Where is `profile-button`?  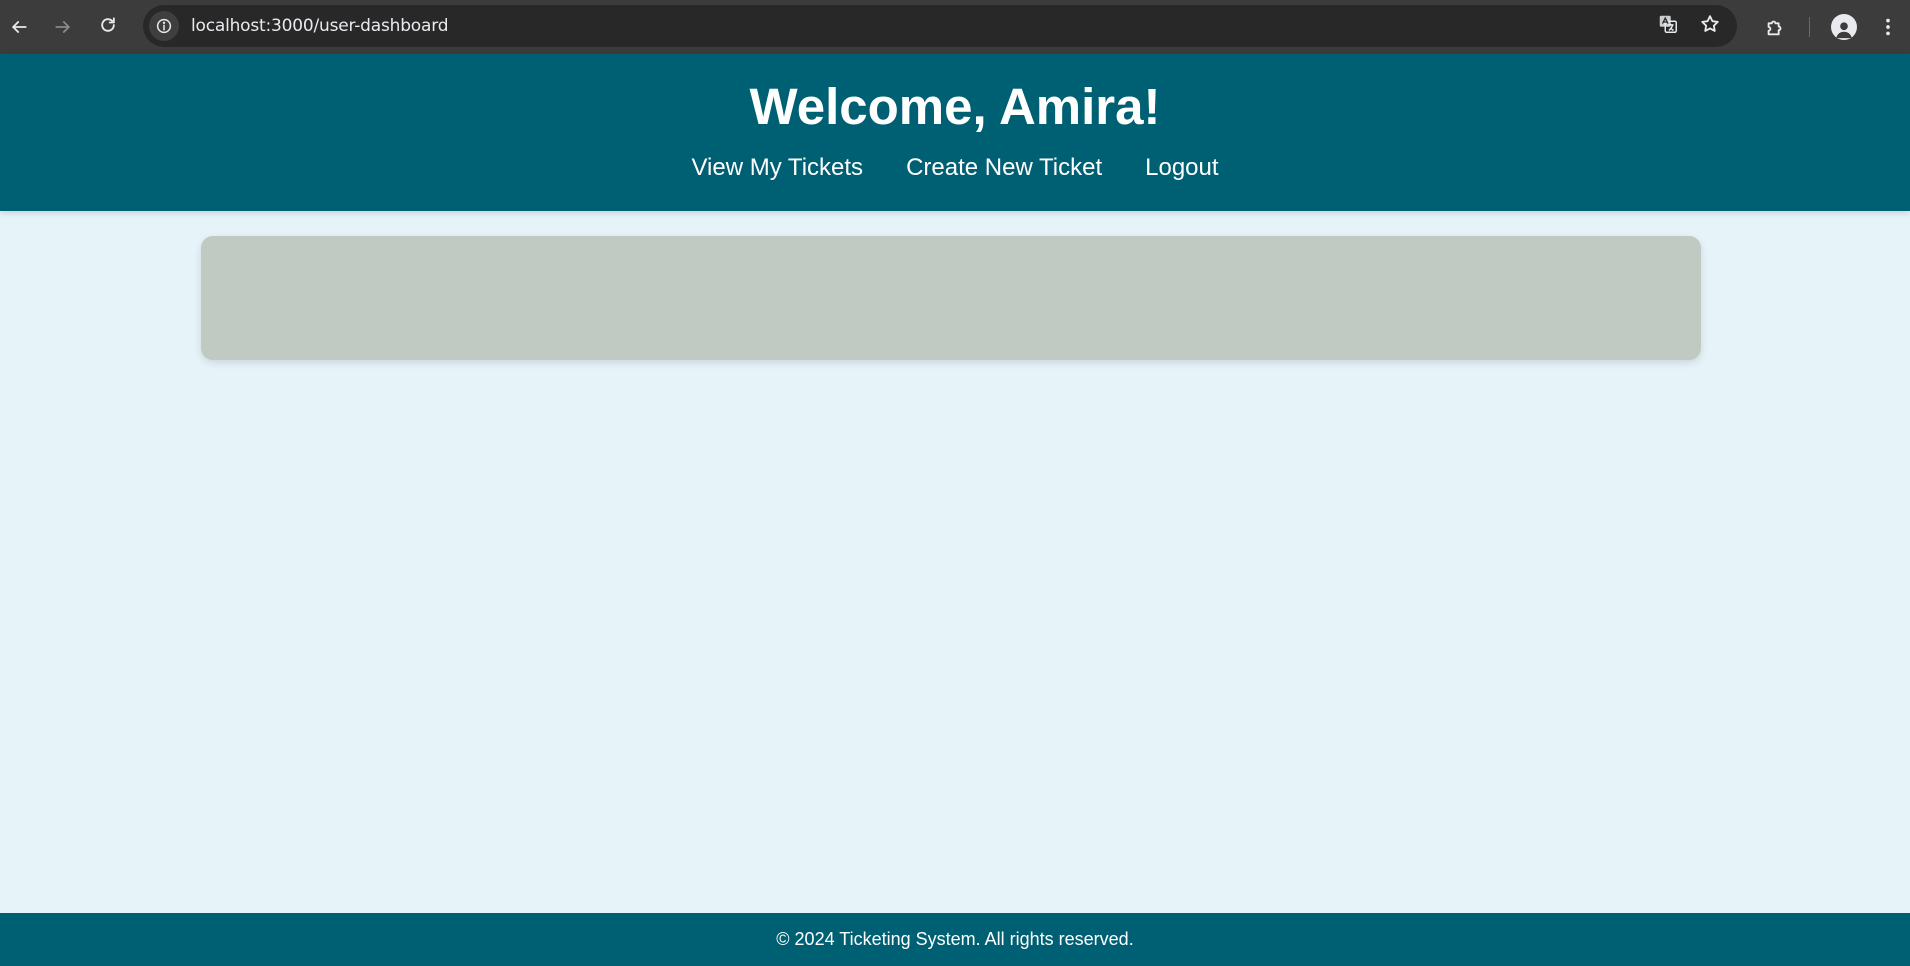 profile-button is located at coordinates (1844, 27).